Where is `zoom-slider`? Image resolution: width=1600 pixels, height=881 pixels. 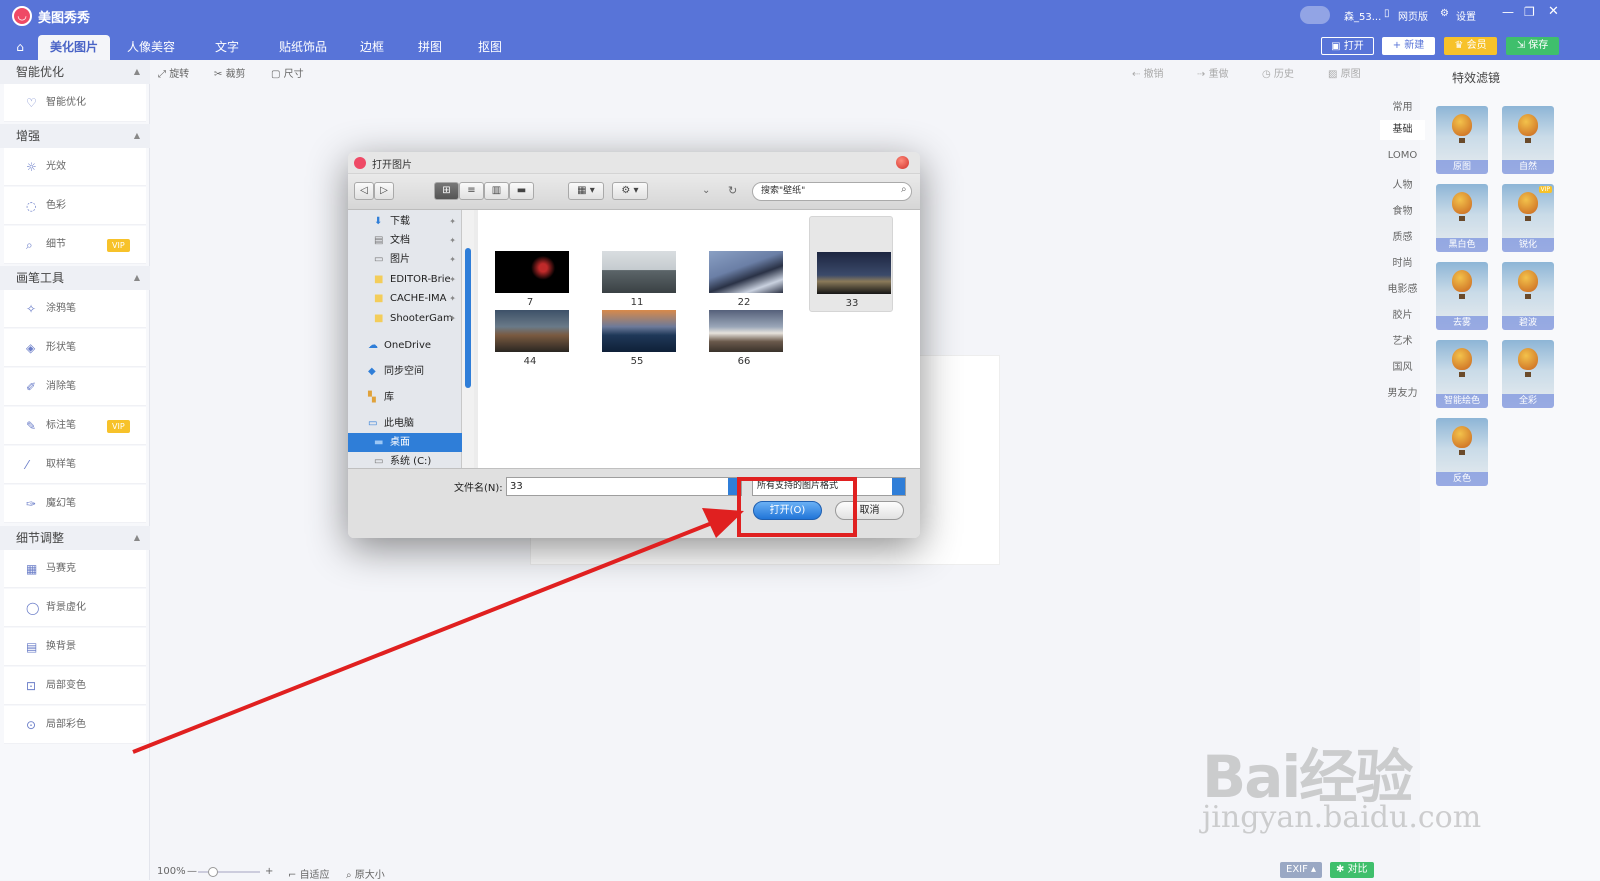
zoom-slider is located at coordinates (229, 872).